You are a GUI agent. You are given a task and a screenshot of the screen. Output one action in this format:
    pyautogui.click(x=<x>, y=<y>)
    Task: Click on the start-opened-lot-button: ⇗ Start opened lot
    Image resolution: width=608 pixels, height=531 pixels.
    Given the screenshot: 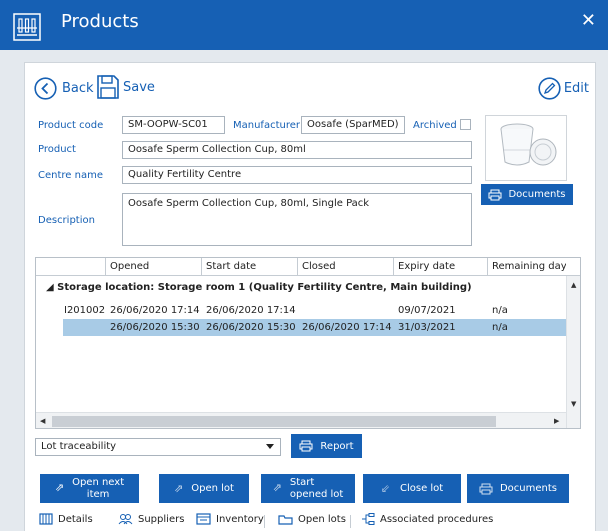 What is the action you would take?
    pyautogui.click(x=308, y=488)
    